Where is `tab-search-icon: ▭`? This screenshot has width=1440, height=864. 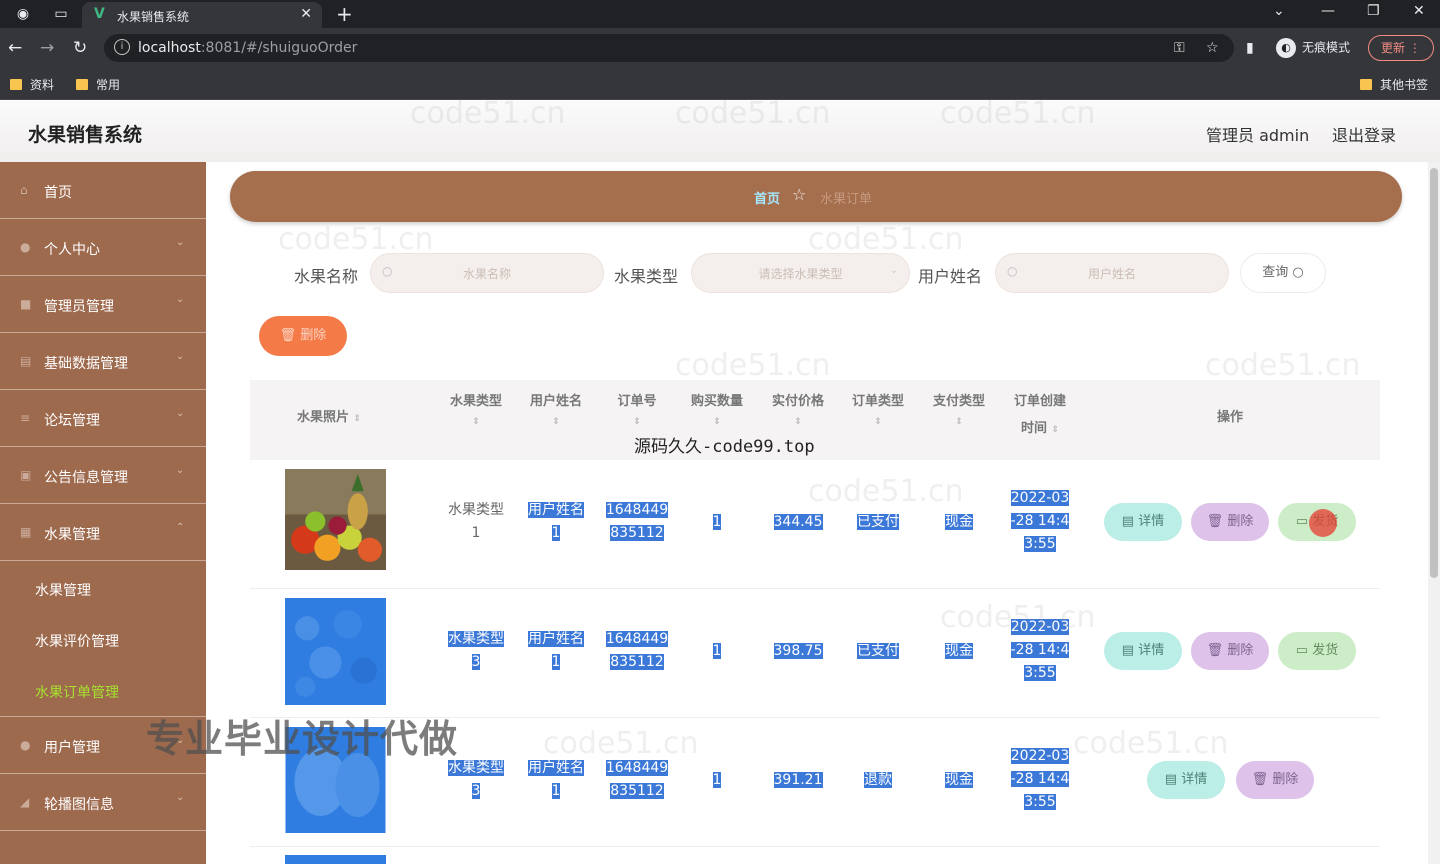 tab-search-icon: ▭ is located at coordinates (61, 14).